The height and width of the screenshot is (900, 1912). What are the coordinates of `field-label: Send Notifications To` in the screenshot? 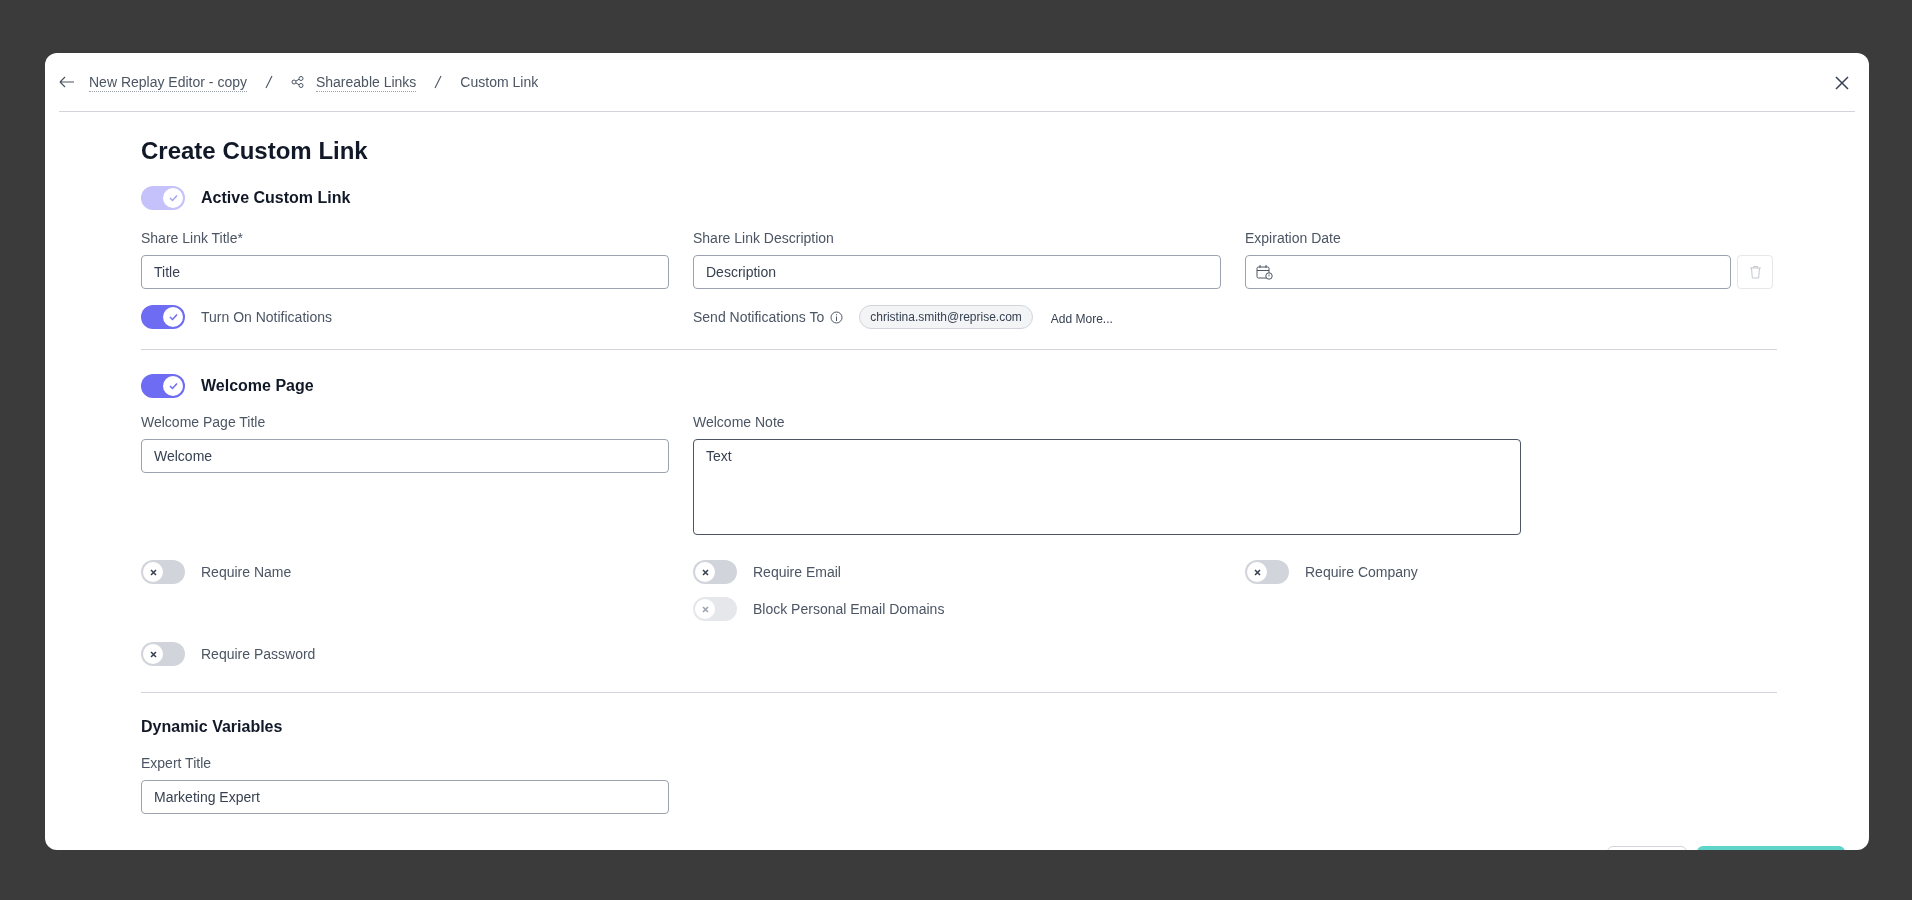 It's located at (759, 317).